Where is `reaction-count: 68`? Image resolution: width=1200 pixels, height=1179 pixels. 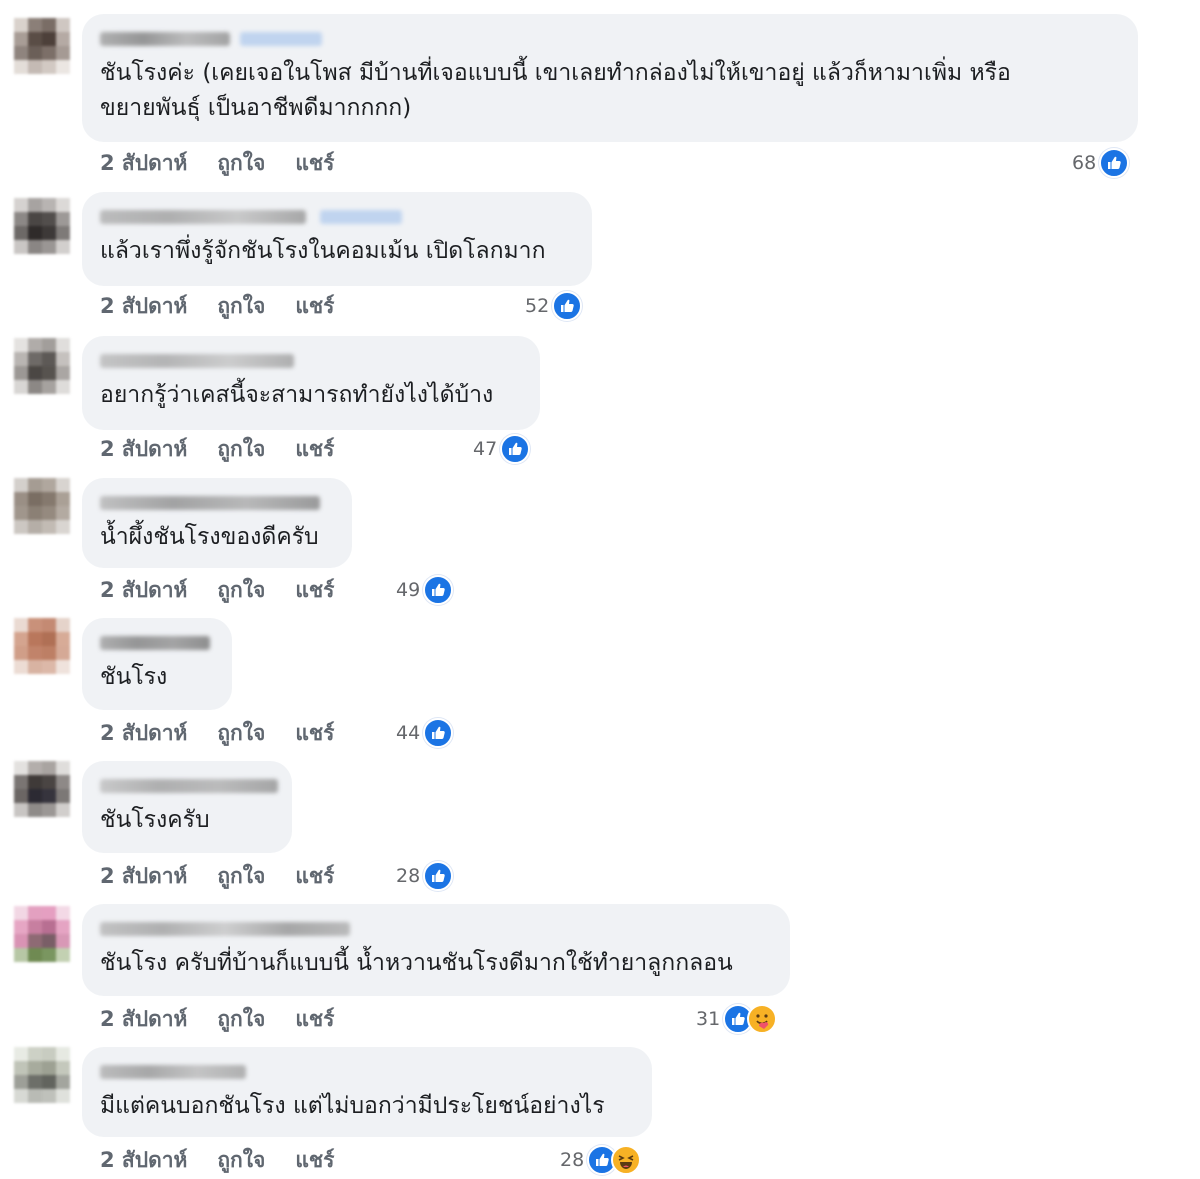 reaction-count: 68 is located at coordinates (1101, 163).